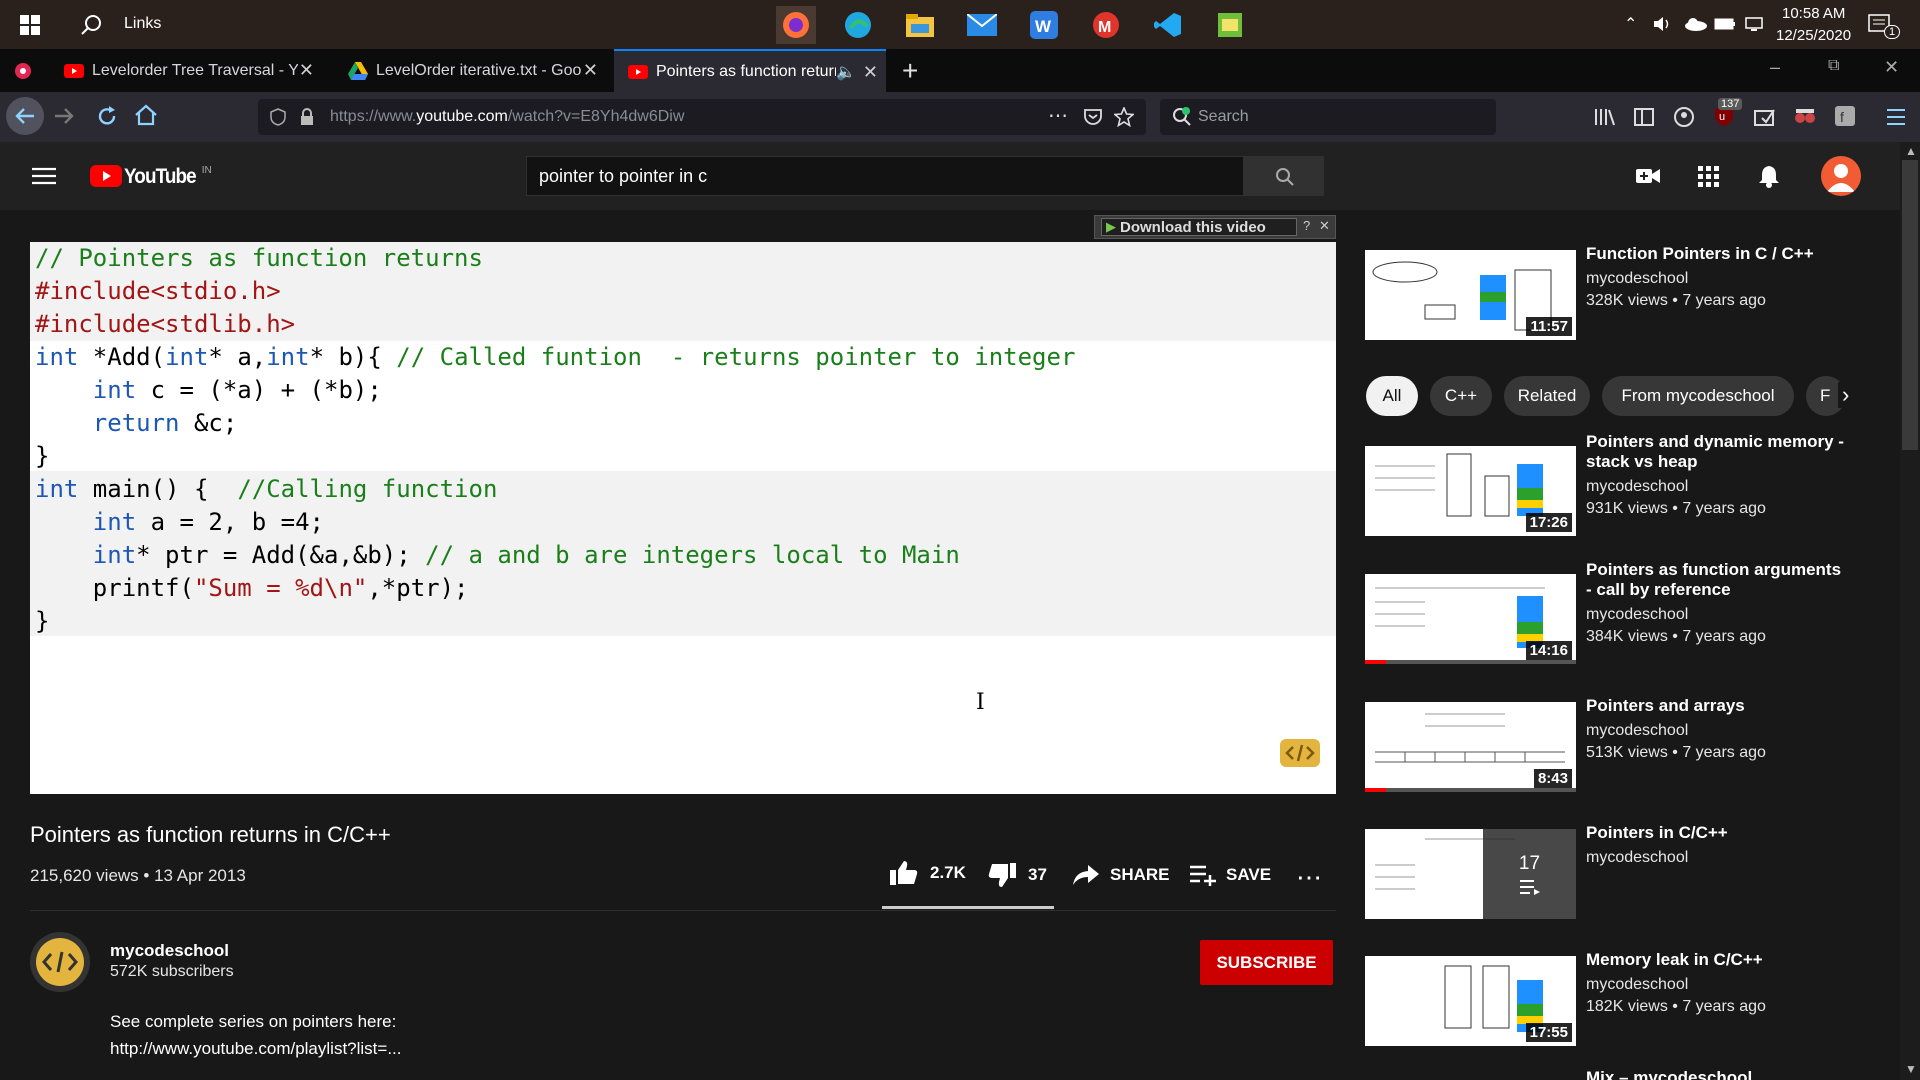 The height and width of the screenshot is (1080, 1920). I want to click on chevron-up-icon: ⌃, so click(1630, 24).